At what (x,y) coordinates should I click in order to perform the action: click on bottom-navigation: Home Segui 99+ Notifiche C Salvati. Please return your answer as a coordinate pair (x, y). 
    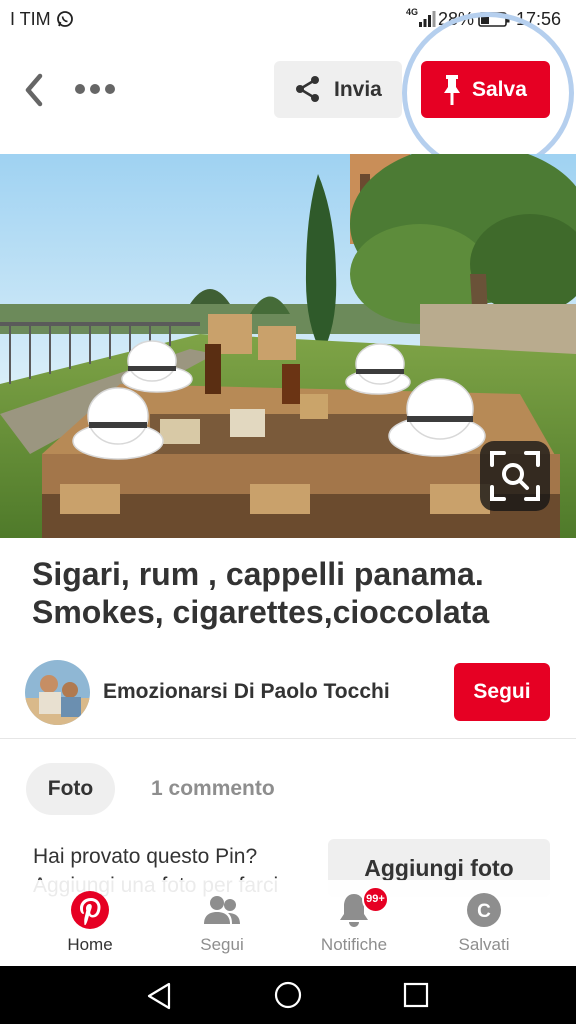
    Looking at the image, I should click on (288, 923).